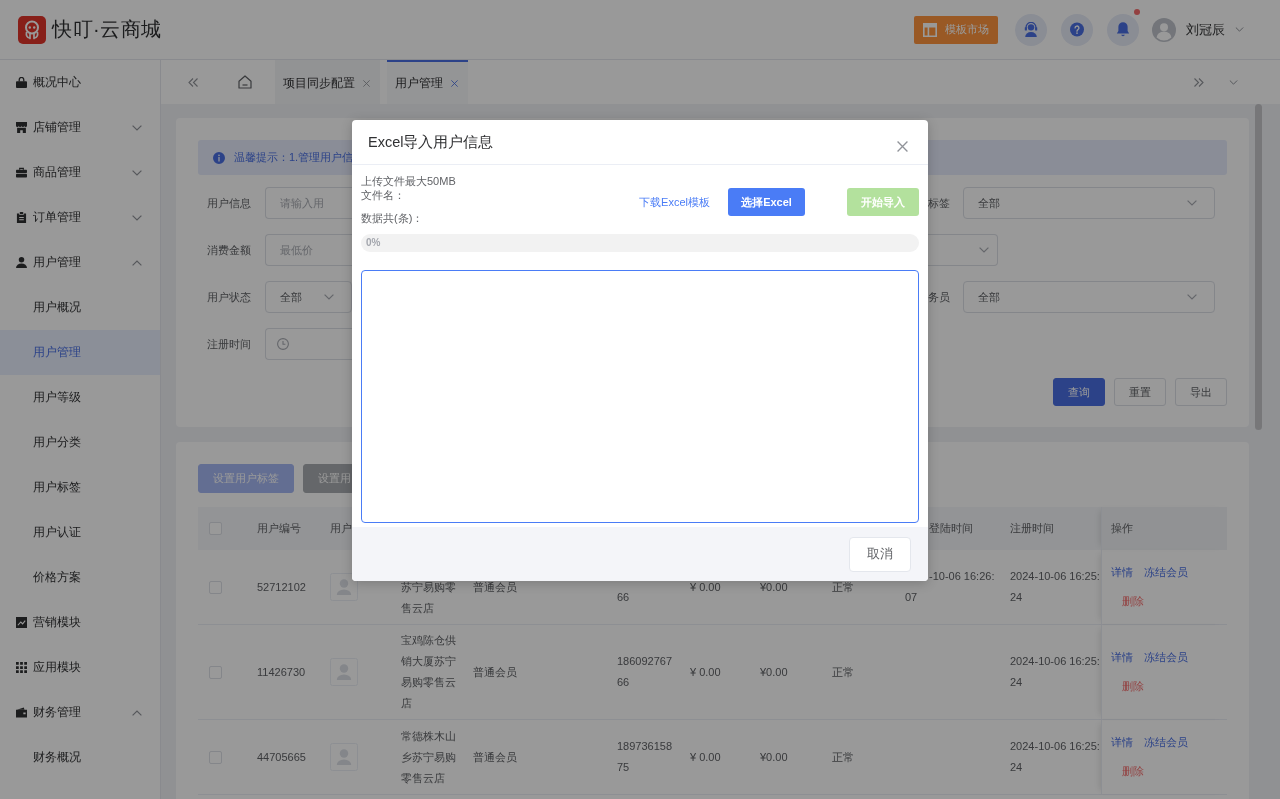  I want to click on user-menu: 刘冠辰, so click(1198, 29).